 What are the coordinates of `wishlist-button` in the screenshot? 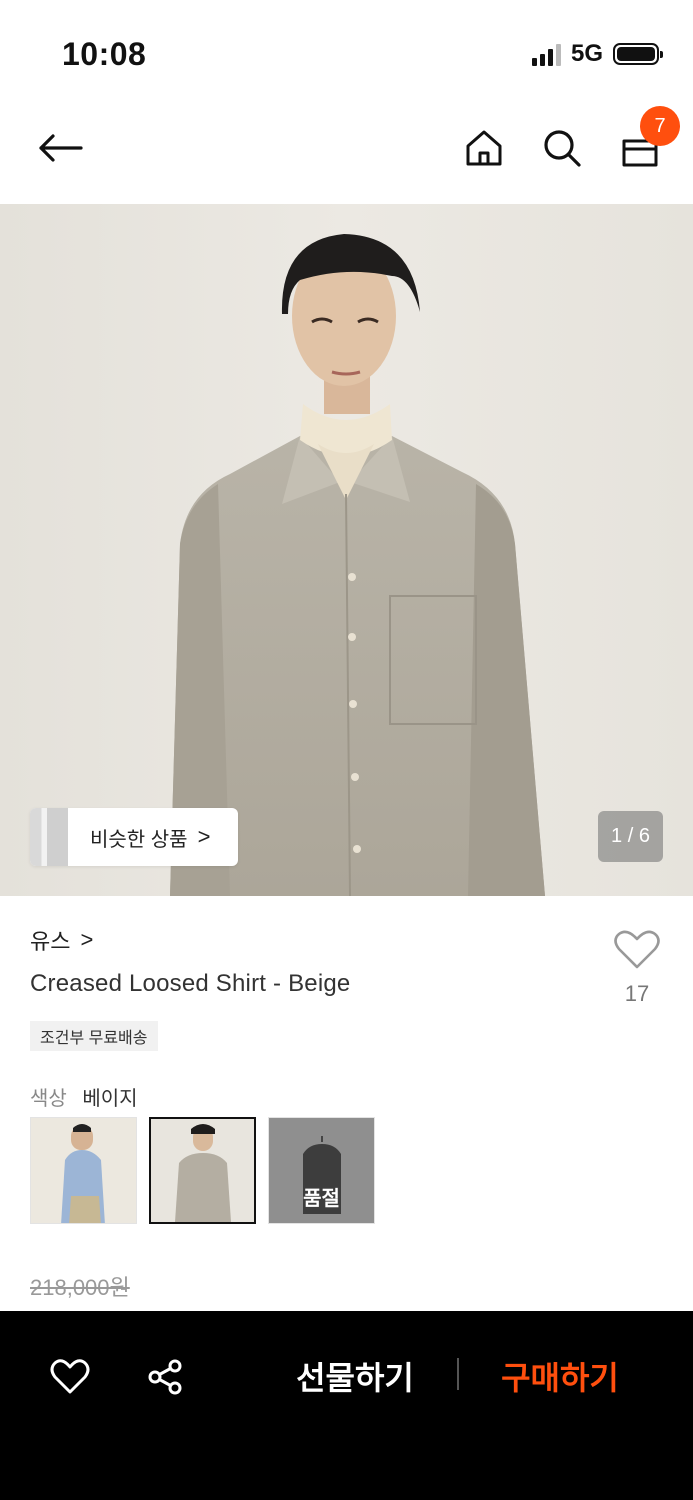 It's located at (70, 1377).